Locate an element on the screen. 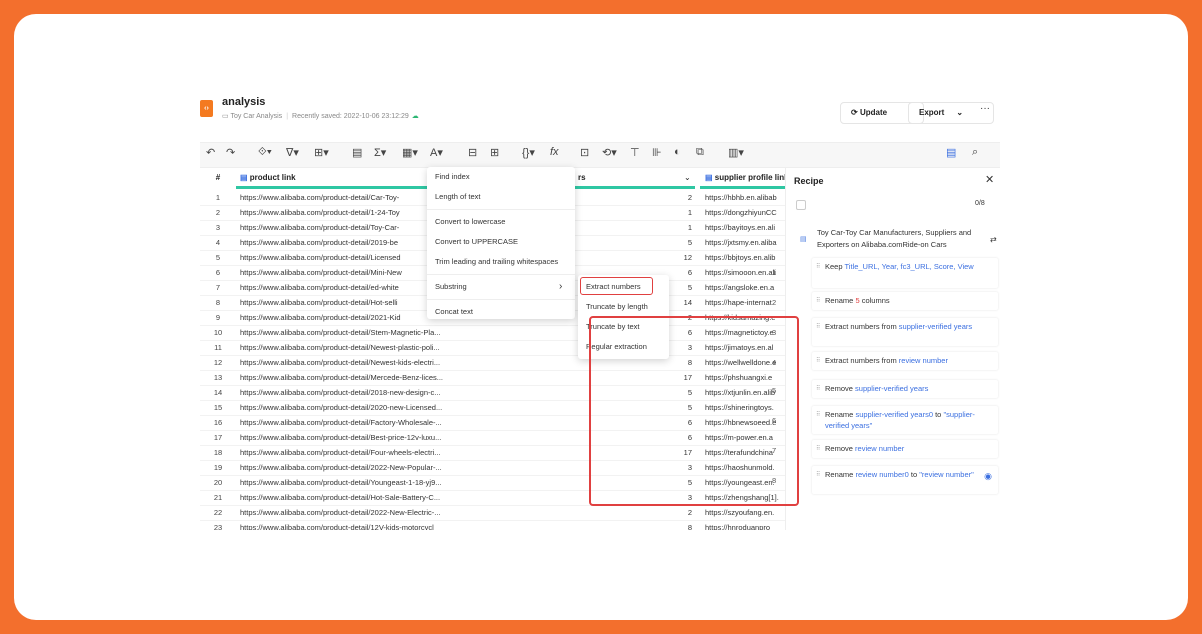  cell-supplier-link: https://bbjtoys.en.alib is located at coordinates (740, 257).